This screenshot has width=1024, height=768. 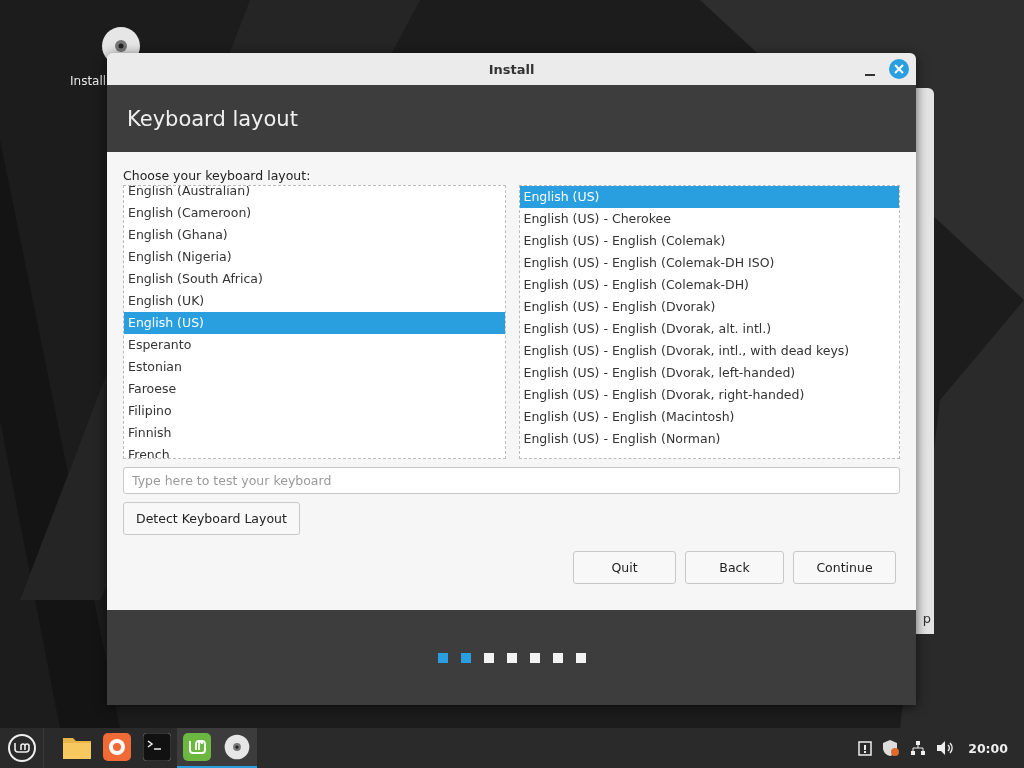 I want to click on variant-item: English (US) - English (Colemak-DH ISO), so click(x=709, y=263).